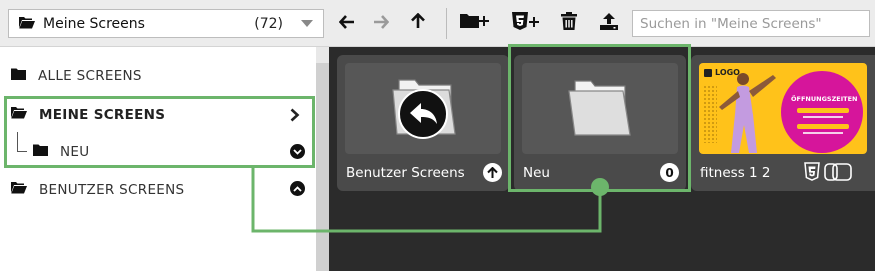 The width and height of the screenshot is (875, 271). Describe the element at coordinates (159, 132) in the screenshot. I see `sidebar-highlight` at that location.